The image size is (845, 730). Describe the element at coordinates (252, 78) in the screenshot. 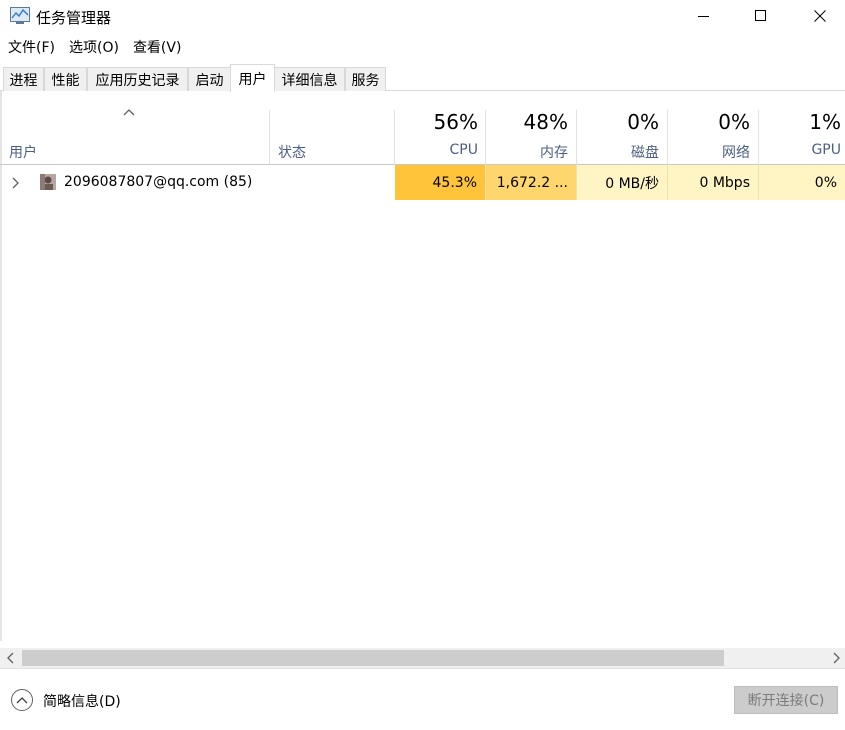

I see `tab-users: 用户` at that location.